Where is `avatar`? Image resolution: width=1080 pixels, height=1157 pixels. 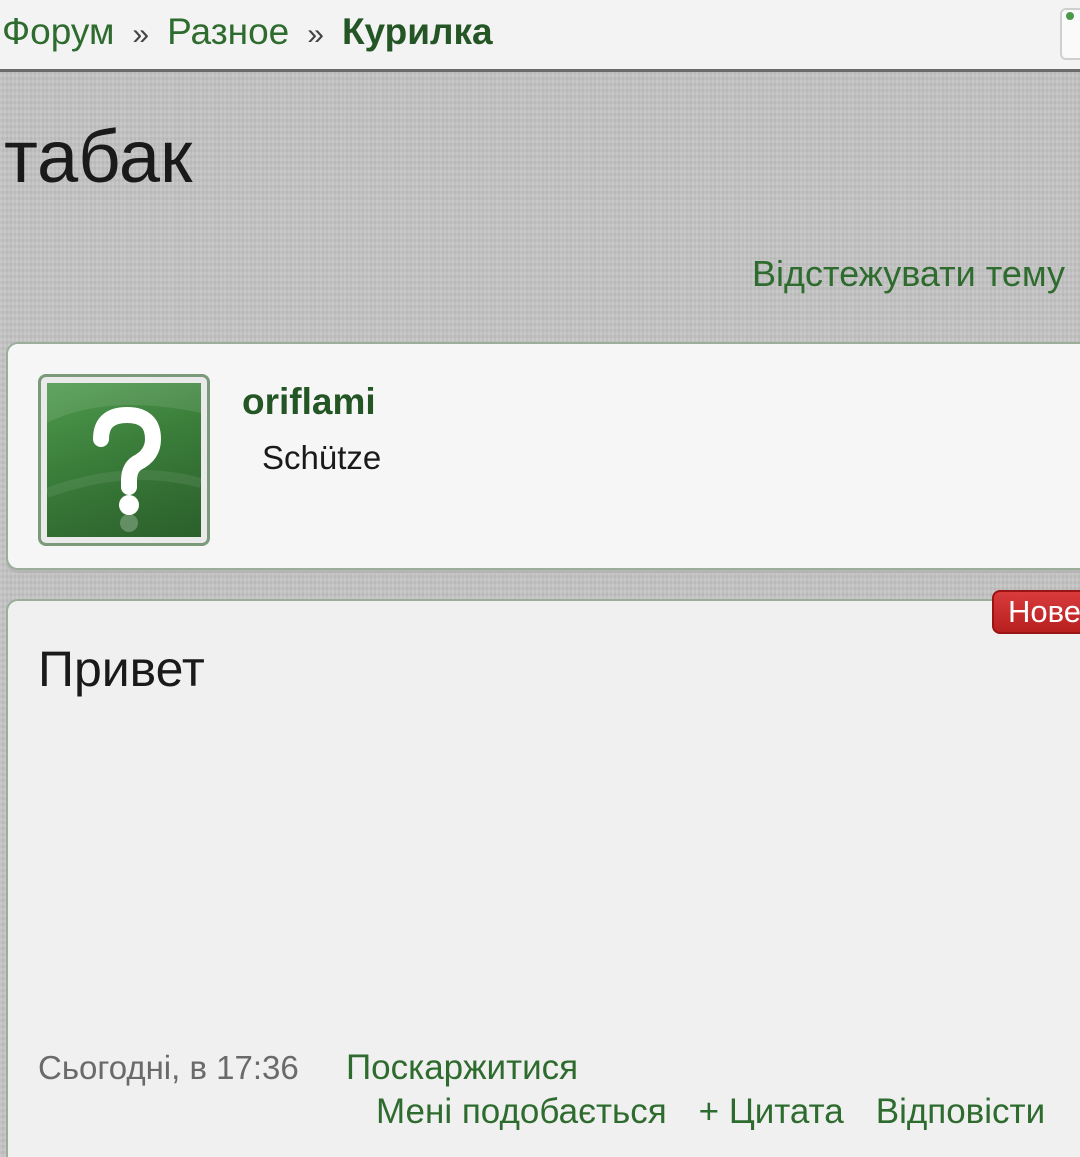
avatar is located at coordinates (124, 460).